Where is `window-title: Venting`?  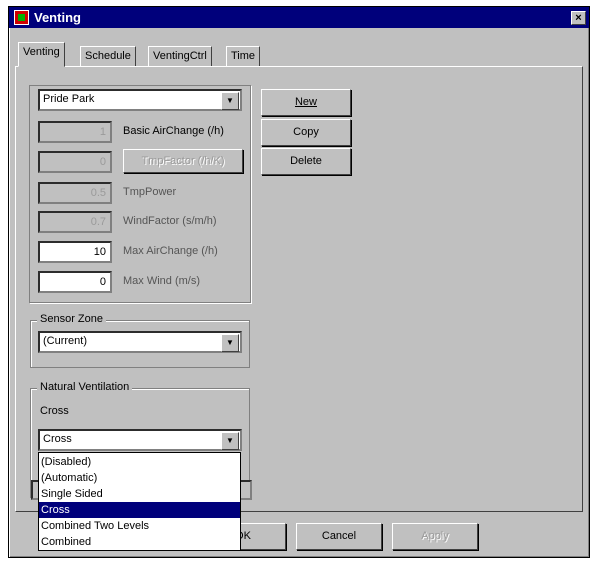
window-title: Venting is located at coordinates (57, 17).